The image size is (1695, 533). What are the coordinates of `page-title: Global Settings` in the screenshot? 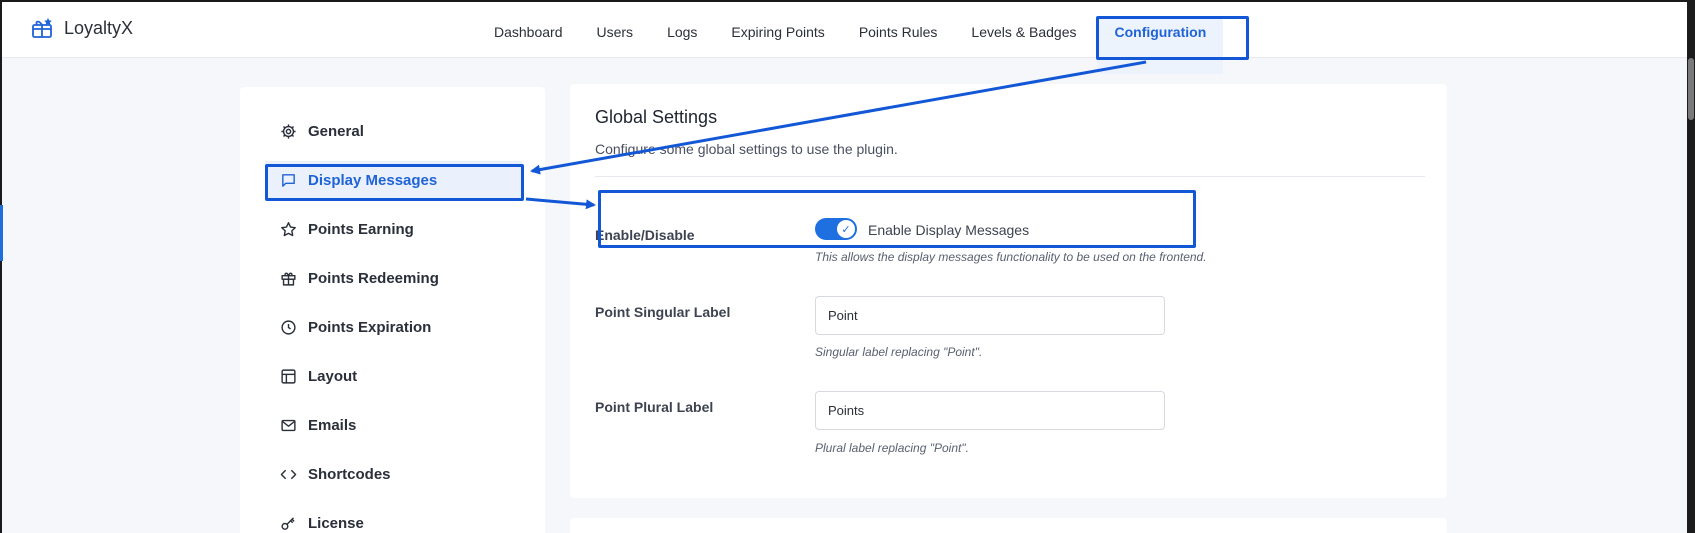 It's located at (656, 117).